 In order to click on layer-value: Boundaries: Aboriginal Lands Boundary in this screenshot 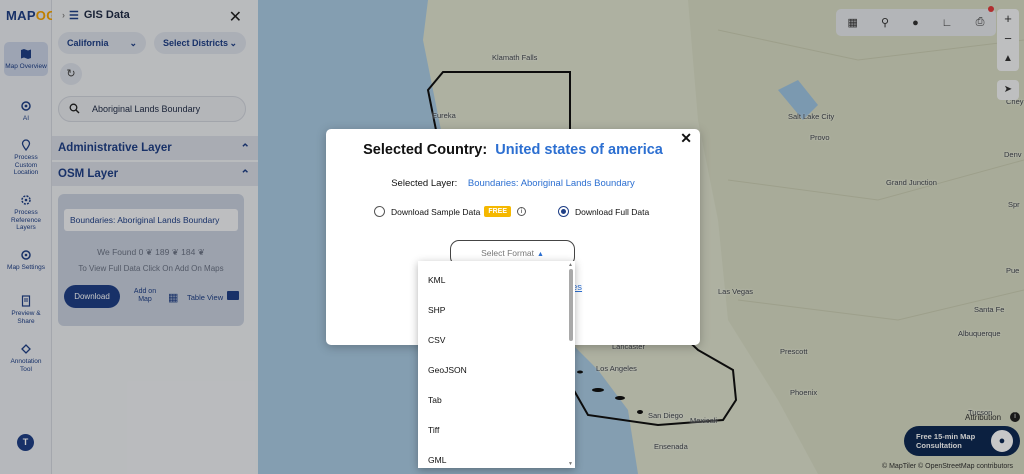, I will do `click(551, 183)`.